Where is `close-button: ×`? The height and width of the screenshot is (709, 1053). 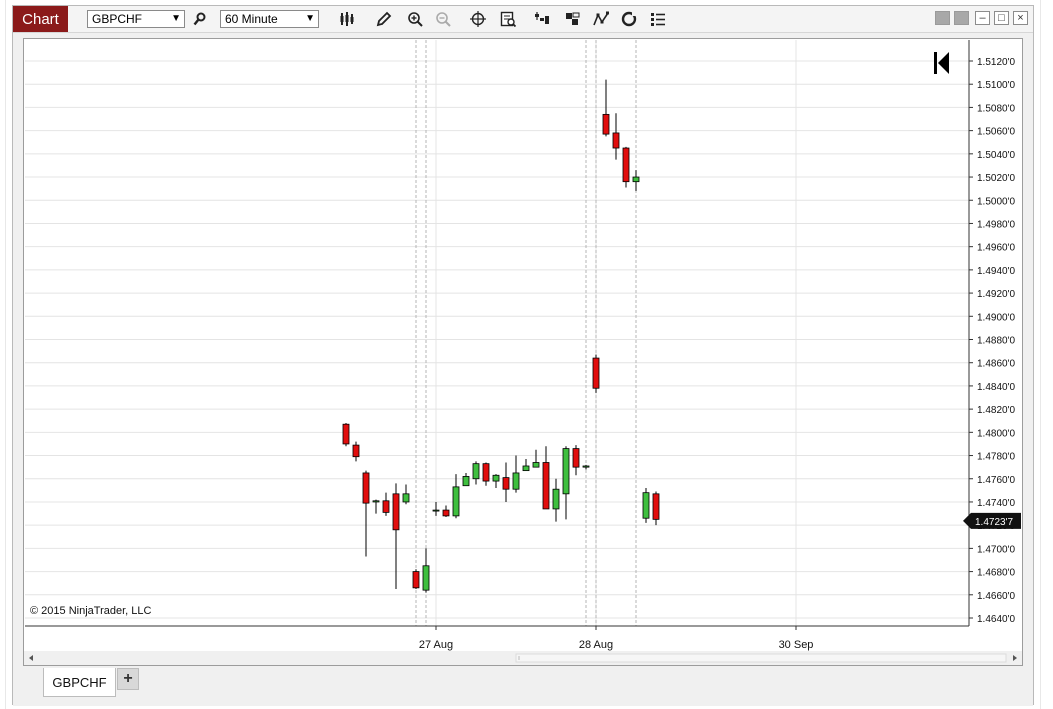
close-button: × is located at coordinates (1020, 18).